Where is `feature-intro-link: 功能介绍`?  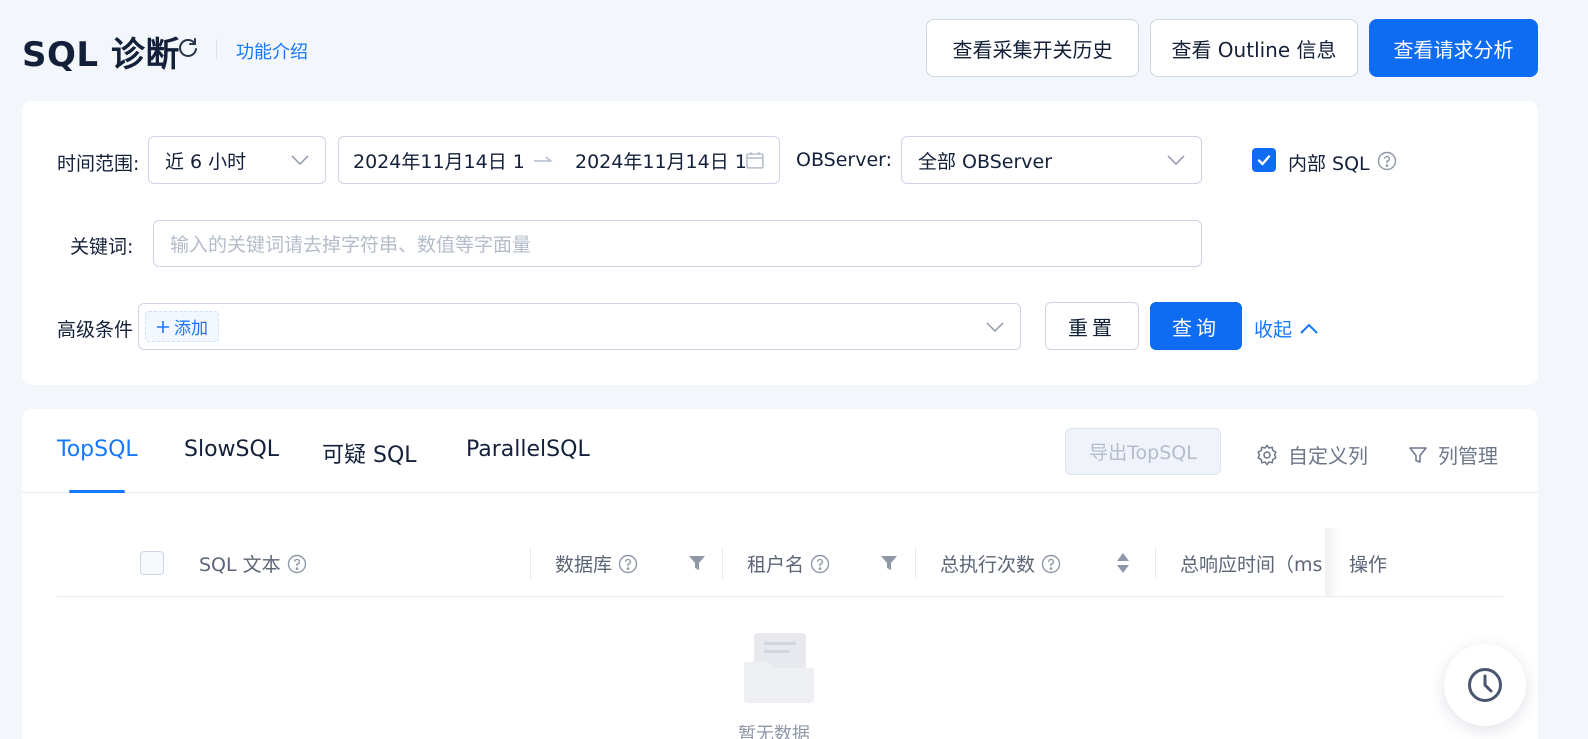 feature-intro-link: 功能介绍 is located at coordinates (272, 51).